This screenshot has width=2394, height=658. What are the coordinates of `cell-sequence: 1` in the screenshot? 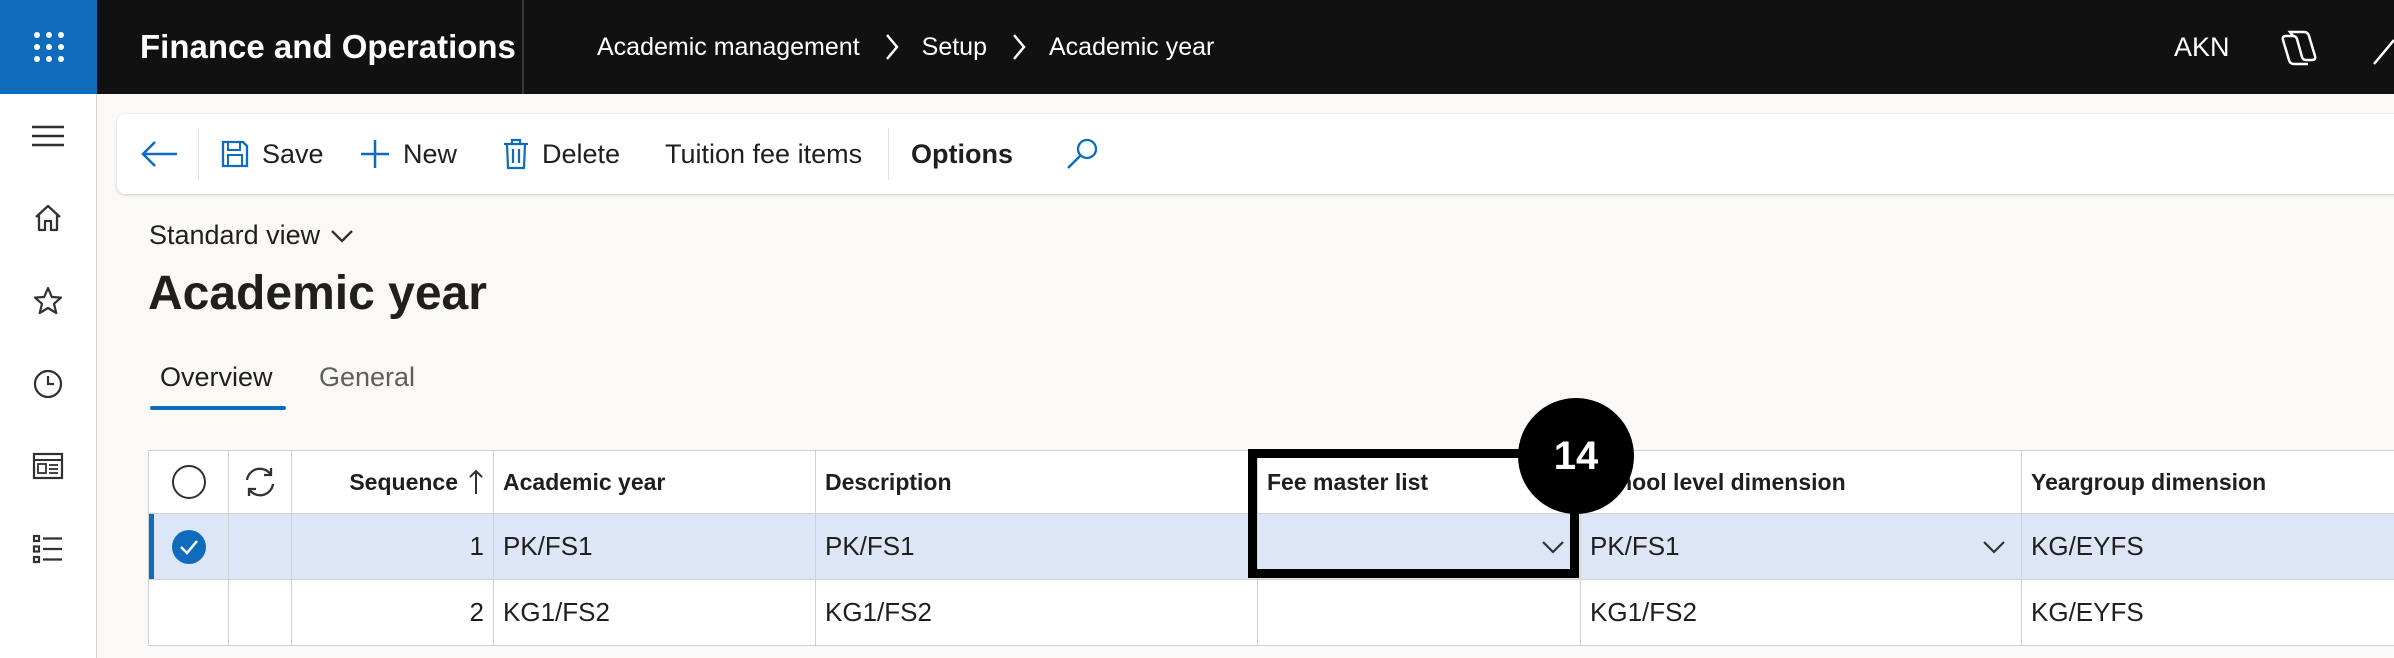 It's located at (392, 546).